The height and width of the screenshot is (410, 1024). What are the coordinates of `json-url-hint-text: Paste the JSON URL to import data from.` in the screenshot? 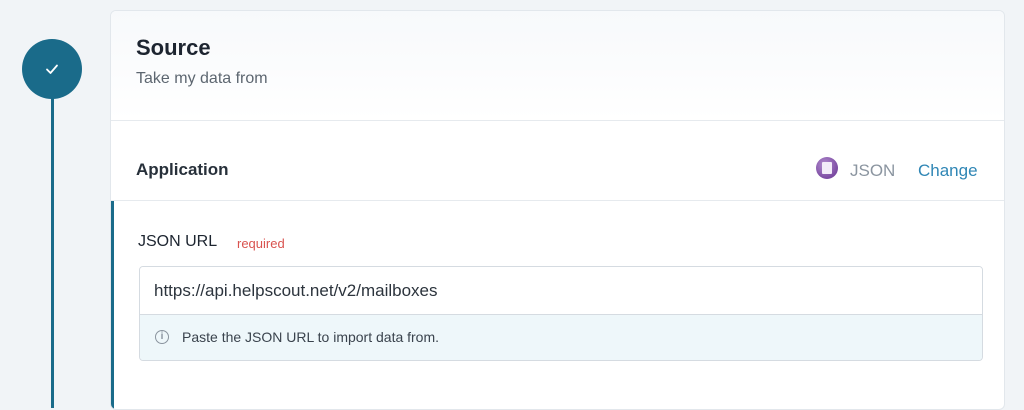 It's located at (311, 337).